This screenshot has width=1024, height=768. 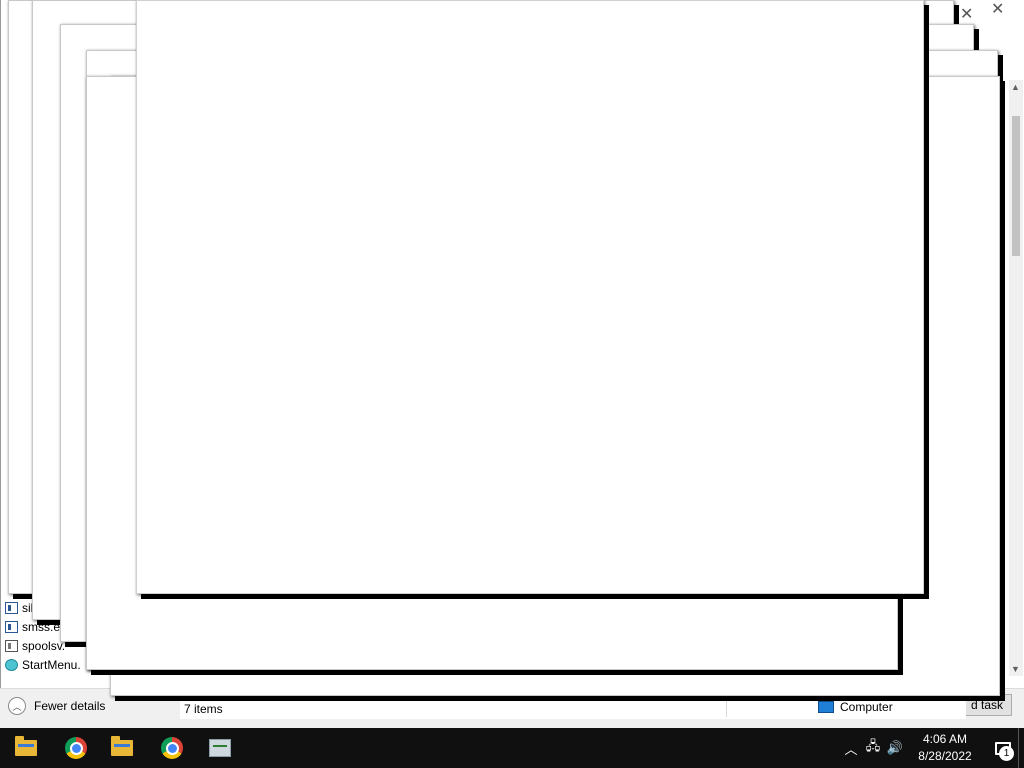 I want to click on location-cell: Computer, so click(x=855, y=707).